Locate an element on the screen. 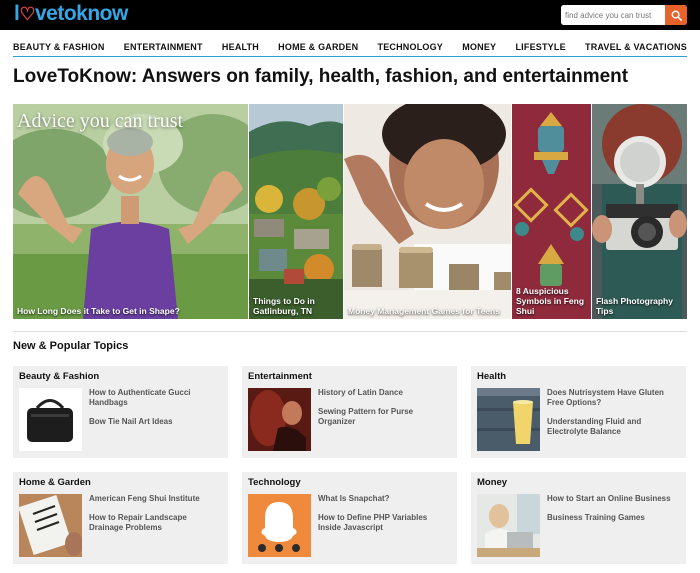 This screenshot has width=700, height=573. topic-card-title: Money is located at coordinates (492, 482).